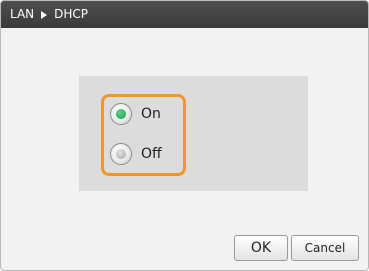  Describe the element at coordinates (261, 248) in the screenshot. I see `ok-button: OK` at that location.